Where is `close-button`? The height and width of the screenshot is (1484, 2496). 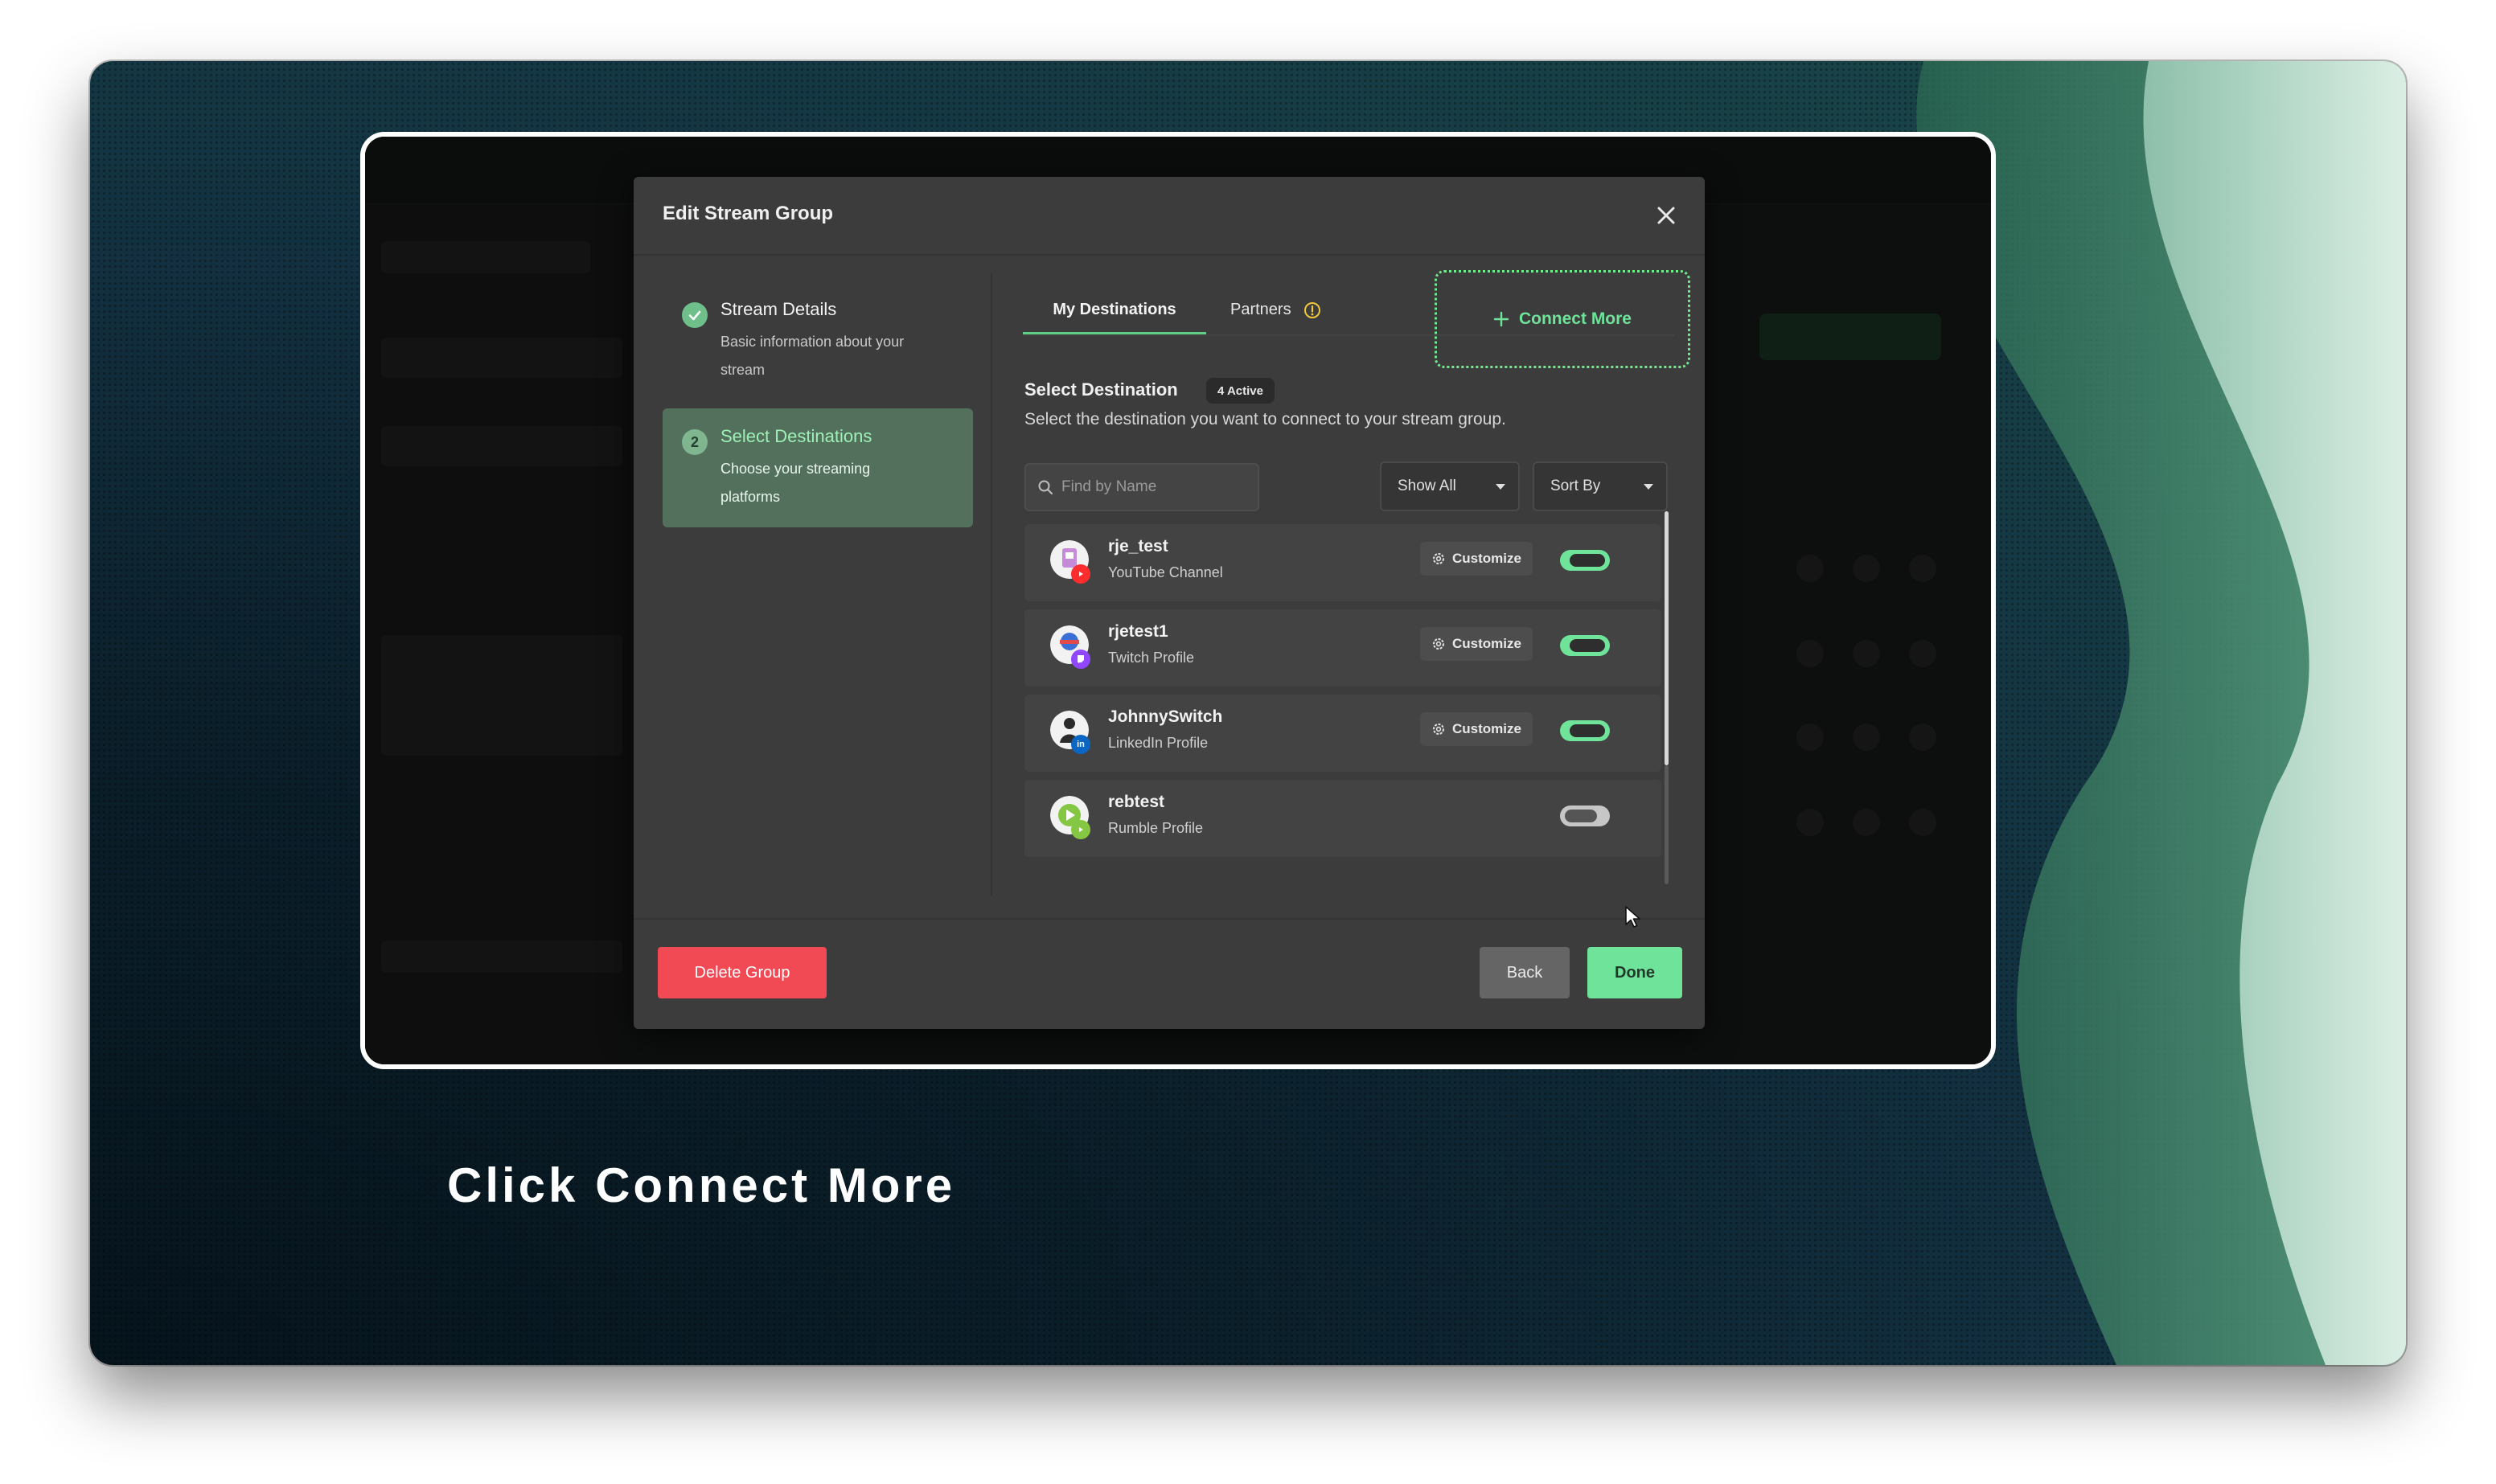 close-button is located at coordinates (1666, 216).